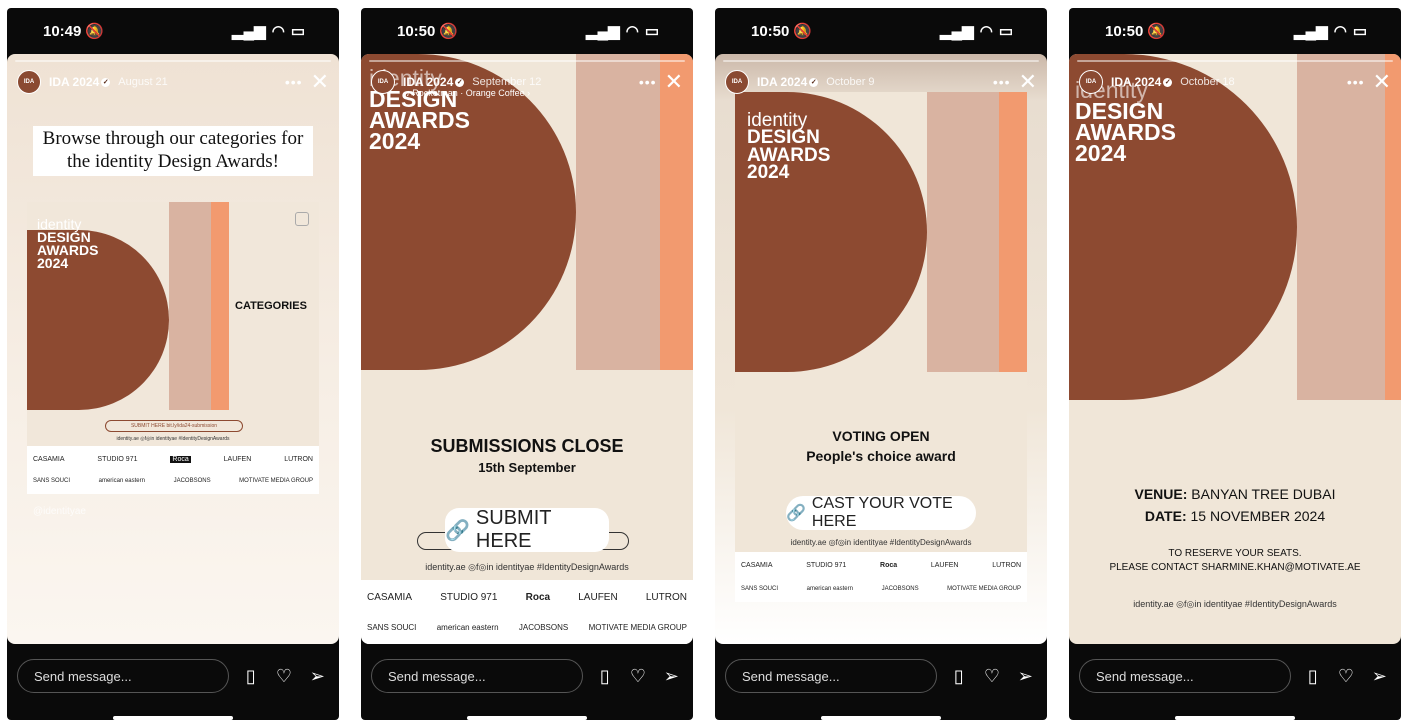 This screenshot has height=720, width=1407. What do you see at coordinates (881, 82) in the screenshot?
I see `story-header: IDA IDA 2024 ✓ October 9 ••• ✕` at bounding box center [881, 82].